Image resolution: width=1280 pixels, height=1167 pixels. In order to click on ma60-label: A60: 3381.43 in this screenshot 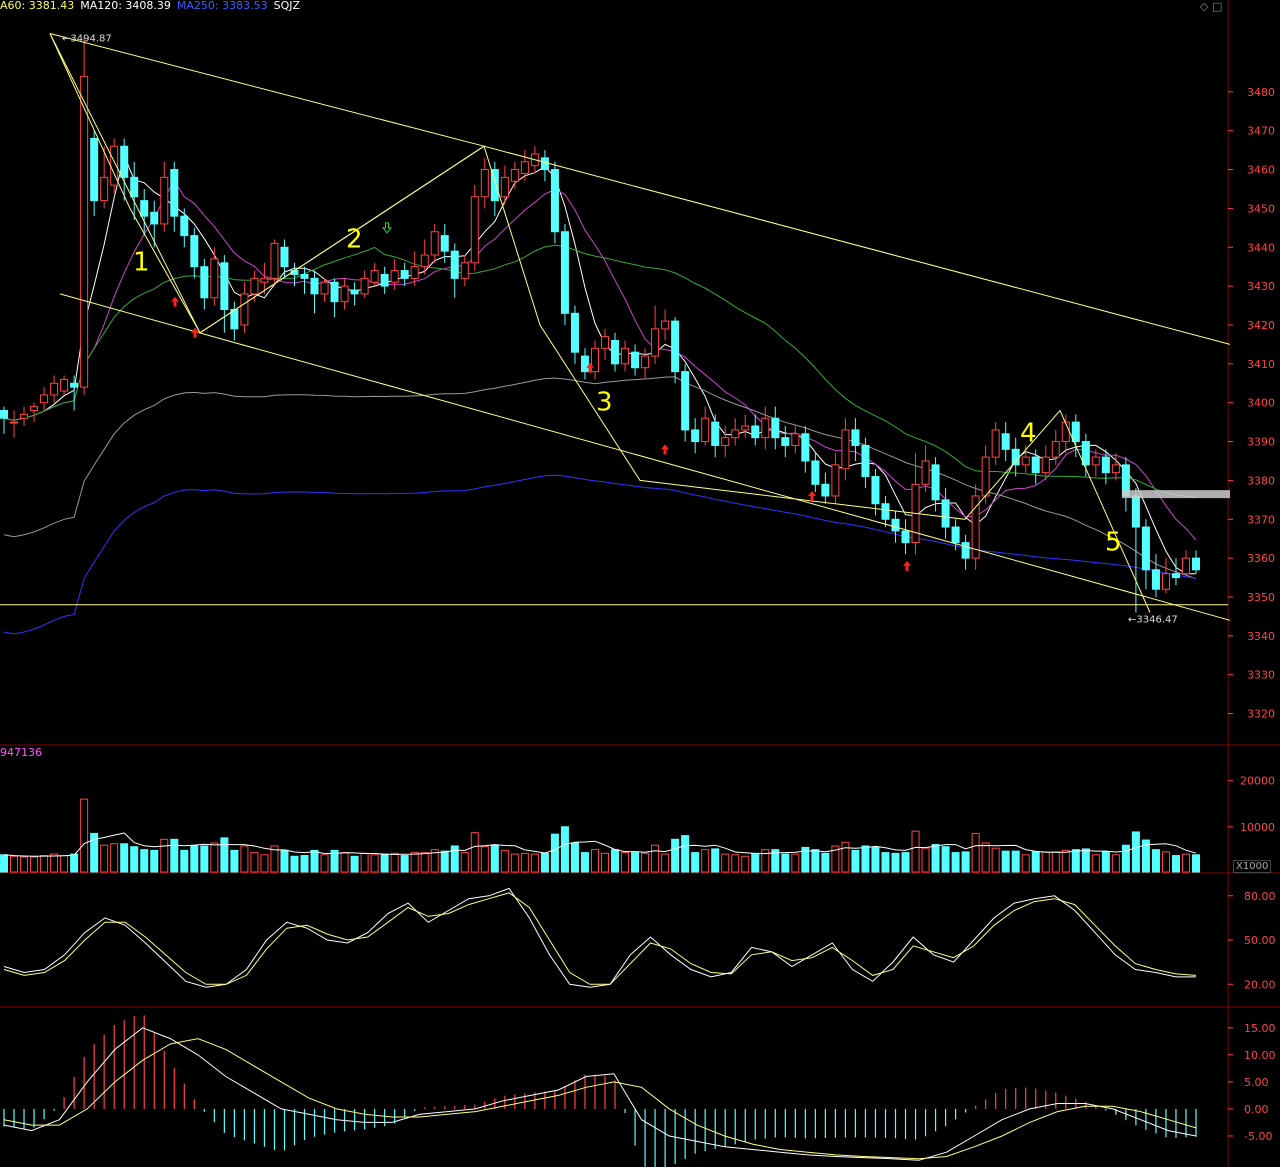, I will do `click(37, 6)`.